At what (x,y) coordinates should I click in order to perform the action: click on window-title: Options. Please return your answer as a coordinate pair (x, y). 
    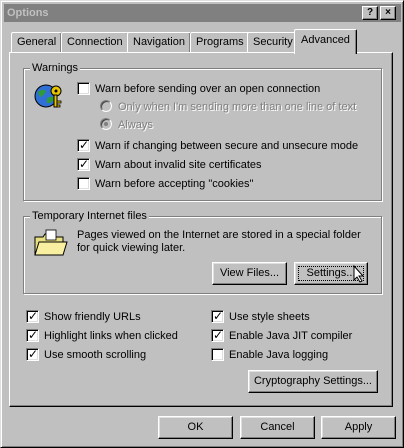
    Looking at the image, I should click on (28, 13).